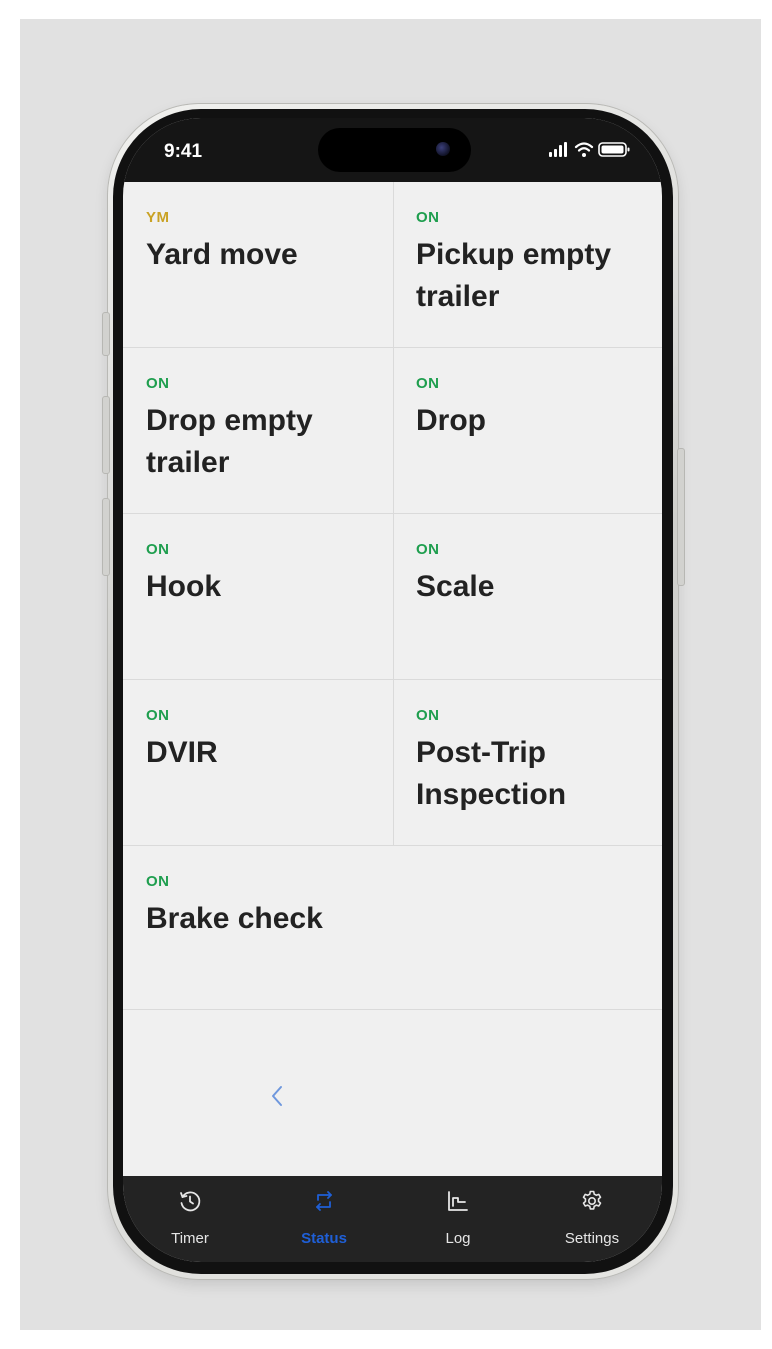  What do you see at coordinates (229, 441) in the screenshot?
I see `status-label: Drop empty trailer` at bounding box center [229, 441].